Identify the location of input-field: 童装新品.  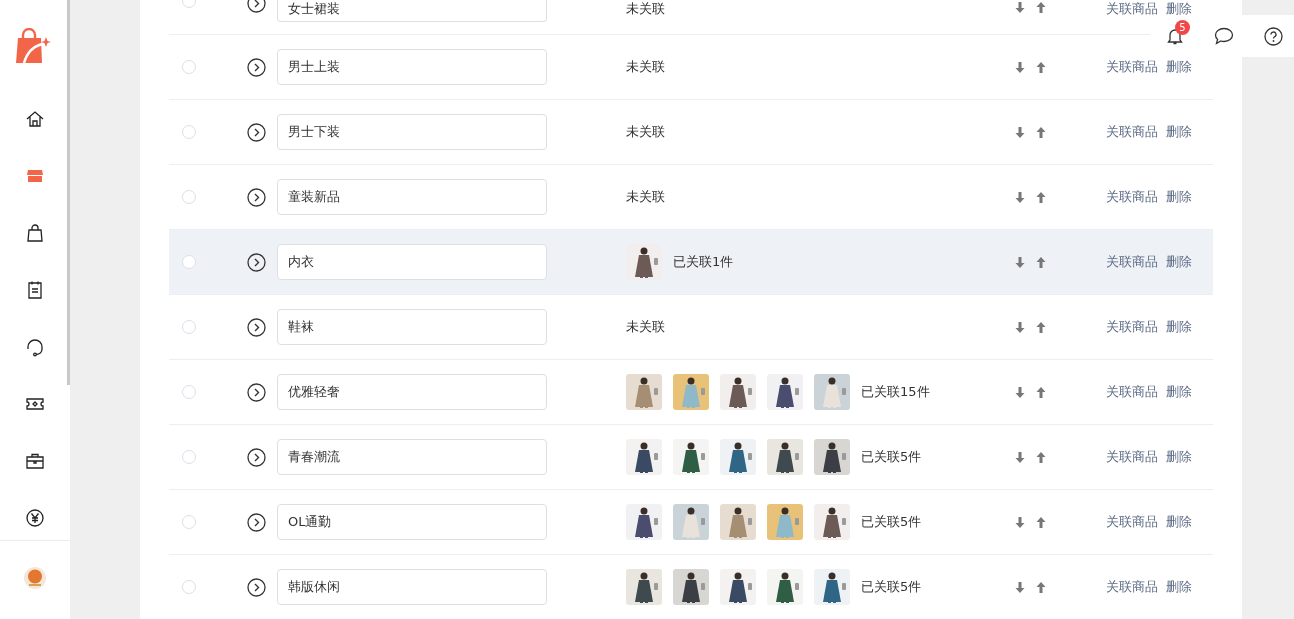
(412, 197).